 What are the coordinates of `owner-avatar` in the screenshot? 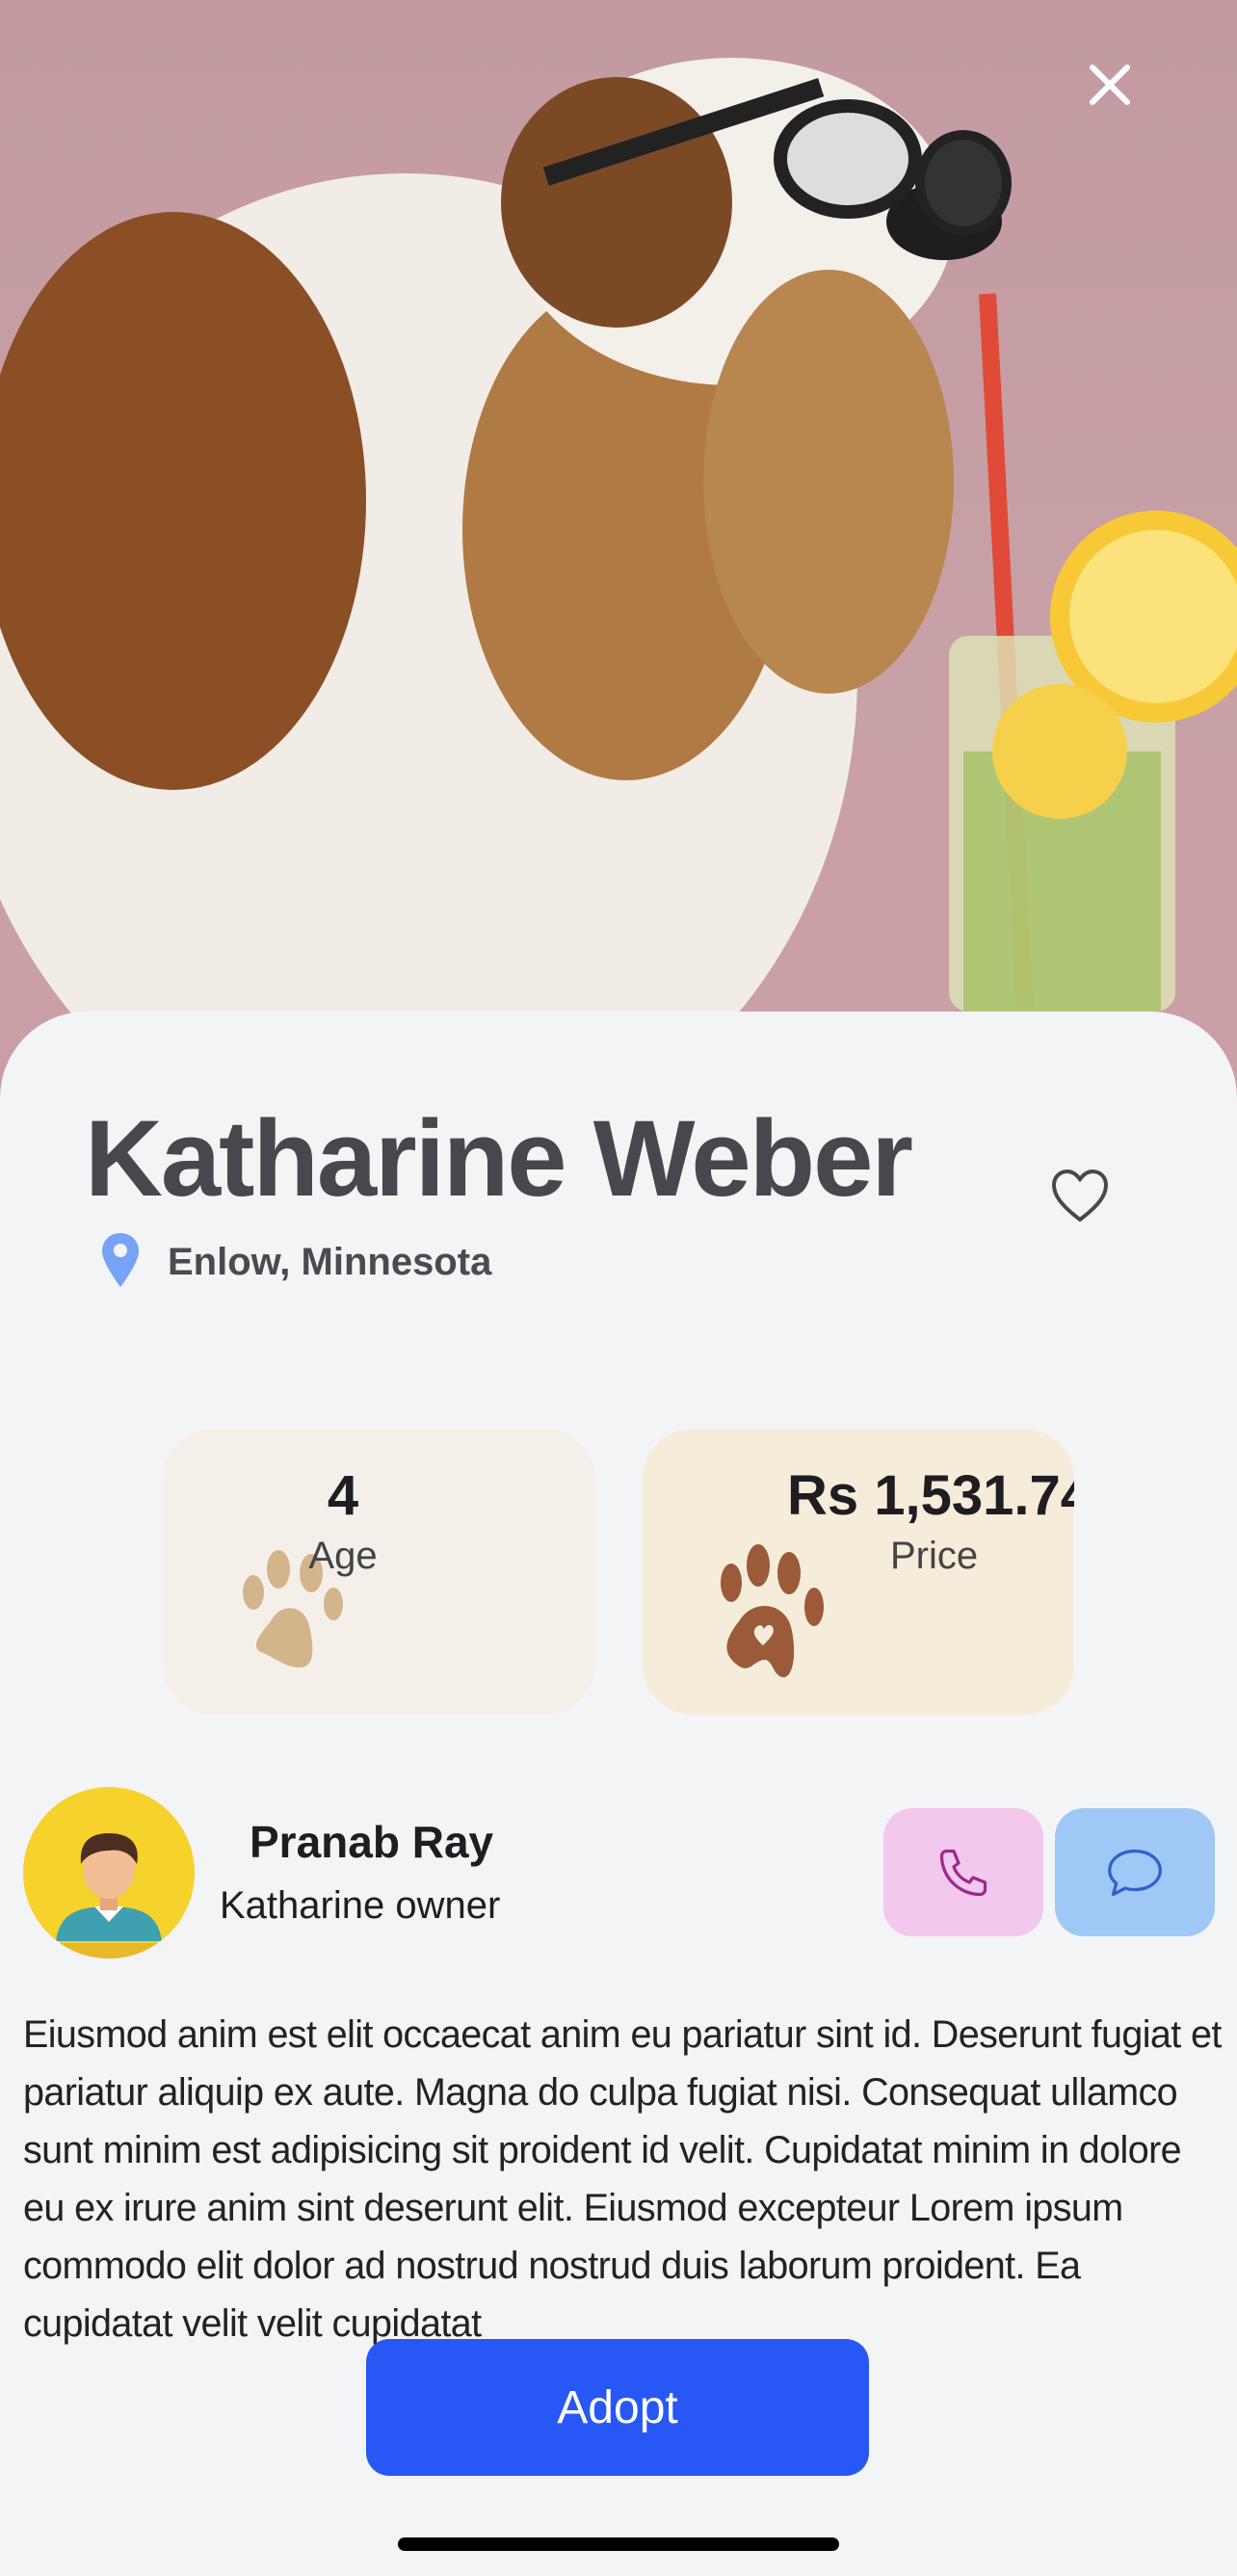 It's located at (109, 1873).